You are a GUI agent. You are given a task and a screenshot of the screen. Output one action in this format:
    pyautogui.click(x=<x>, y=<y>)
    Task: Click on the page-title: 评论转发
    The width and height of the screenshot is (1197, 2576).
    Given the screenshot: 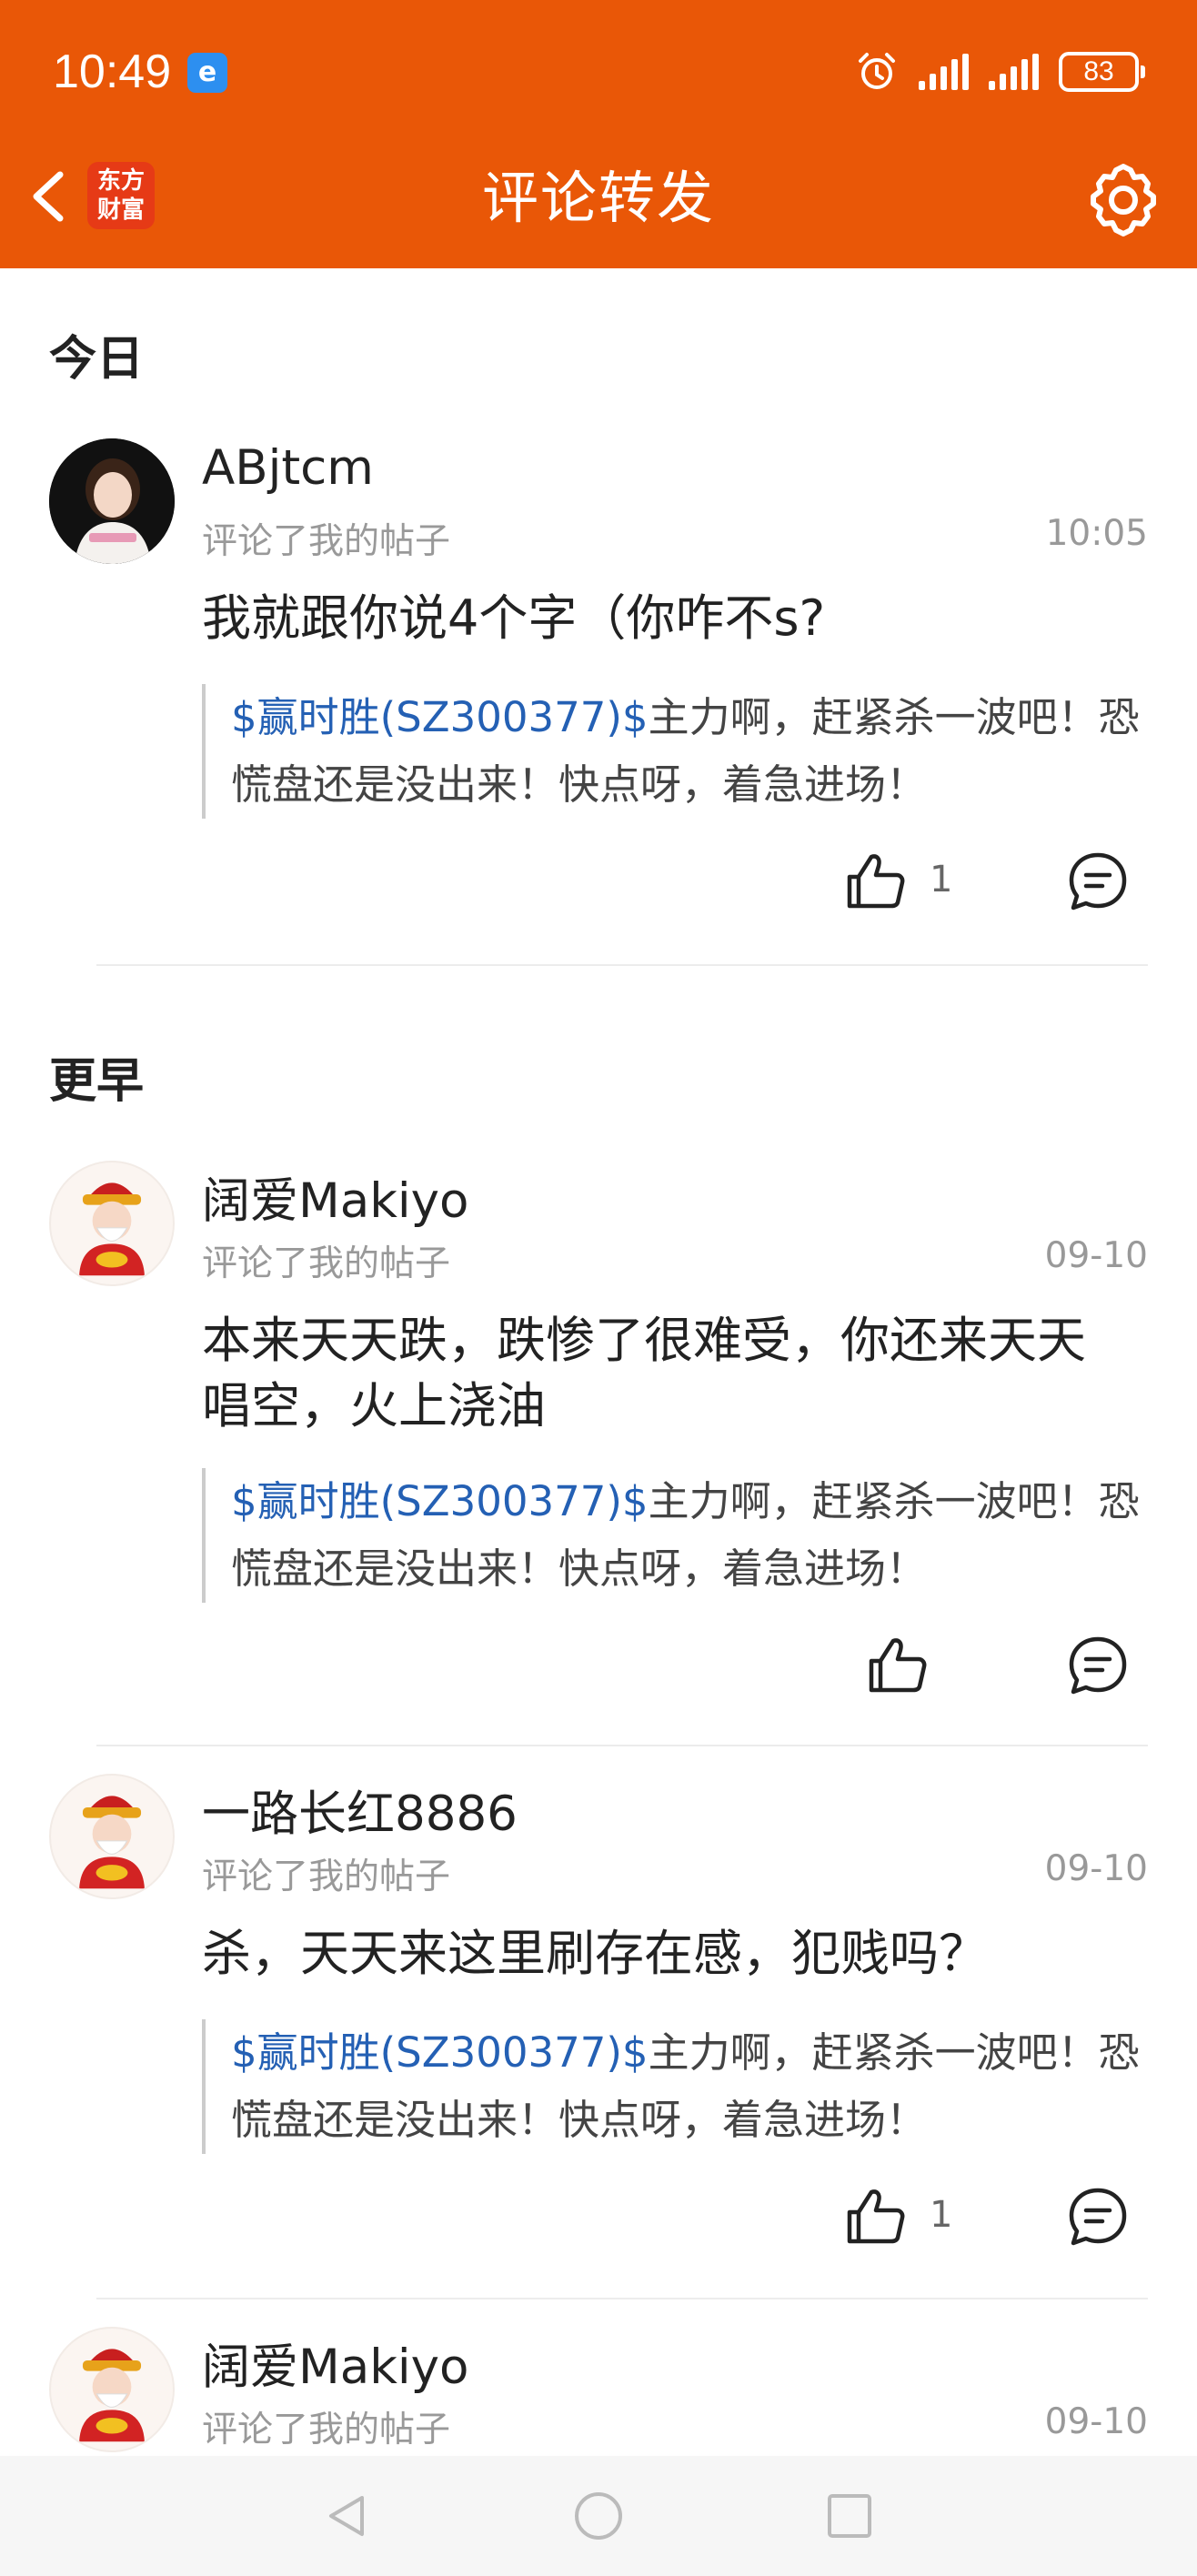 What is the action you would take?
    pyautogui.click(x=598, y=198)
    